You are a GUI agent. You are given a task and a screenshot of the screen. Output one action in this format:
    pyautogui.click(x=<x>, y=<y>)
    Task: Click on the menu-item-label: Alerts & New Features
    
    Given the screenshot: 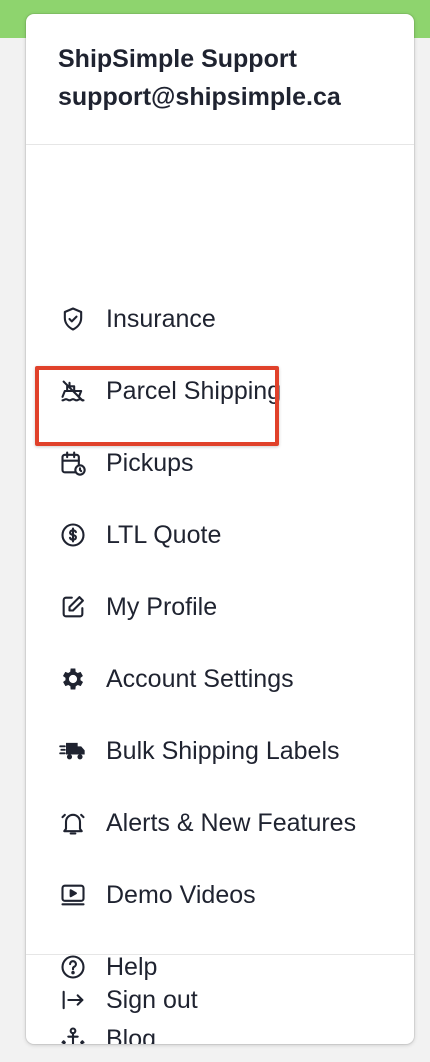 What is the action you would take?
    pyautogui.click(x=231, y=822)
    